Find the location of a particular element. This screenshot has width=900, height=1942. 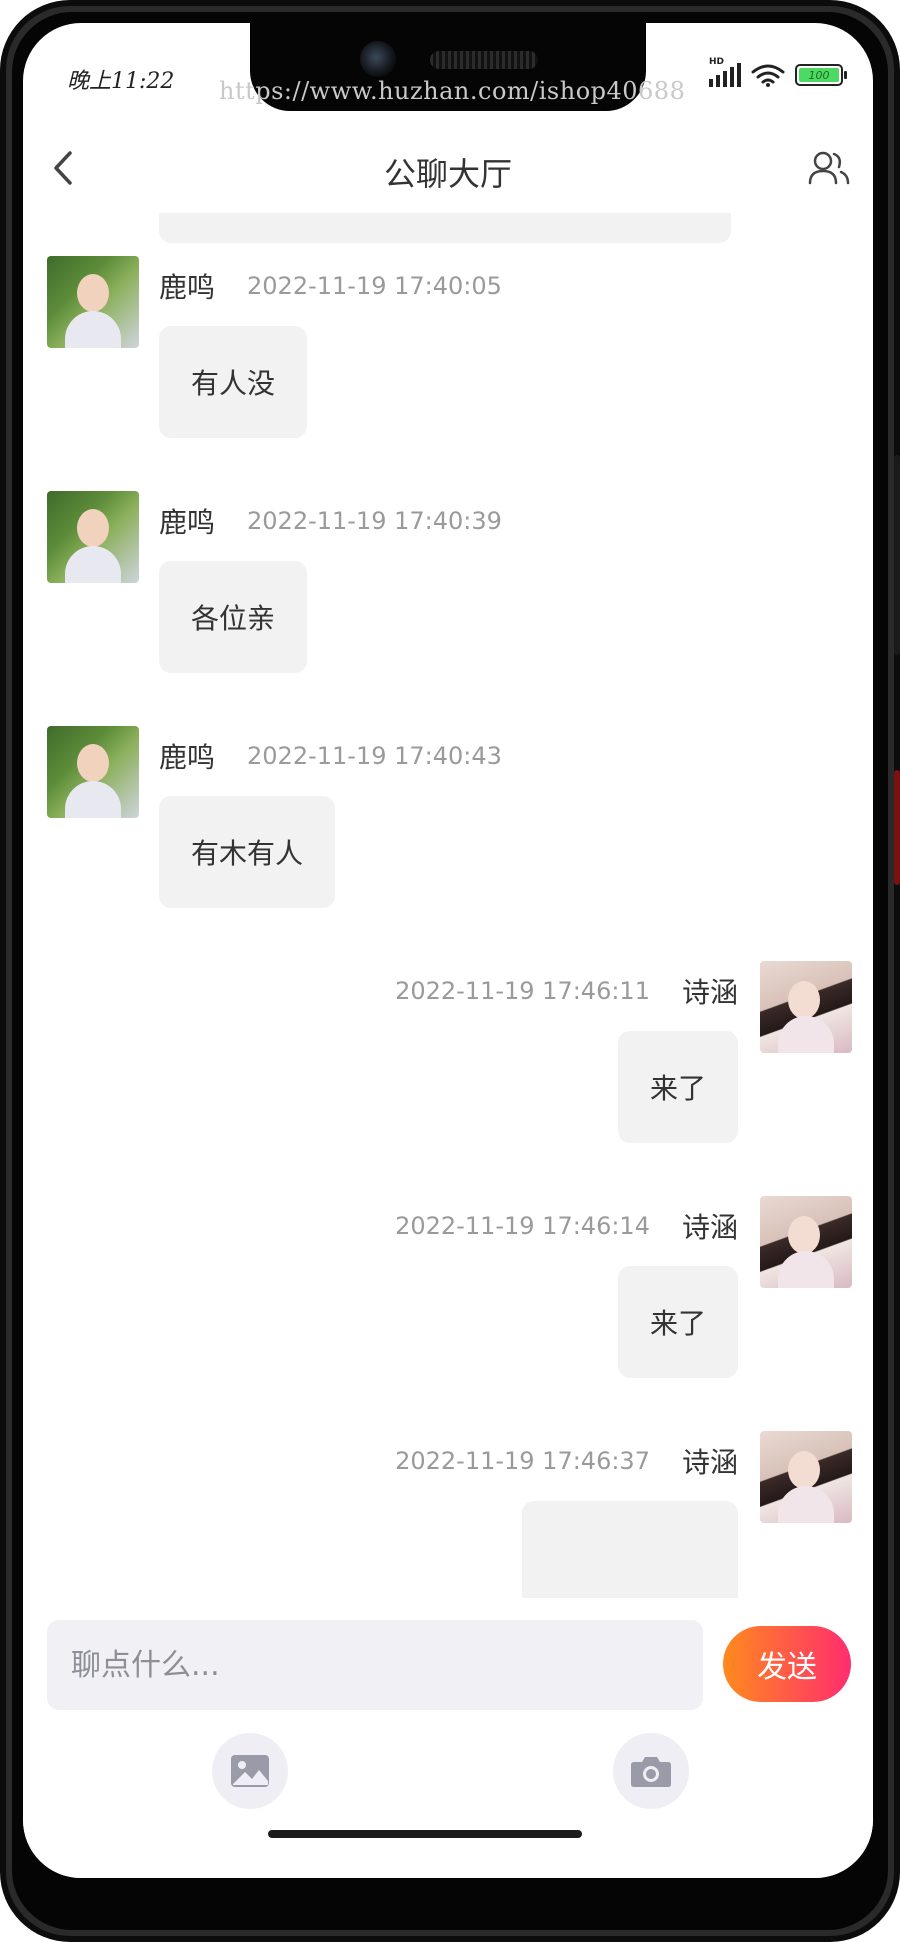

message-input is located at coordinates (375, 1665).